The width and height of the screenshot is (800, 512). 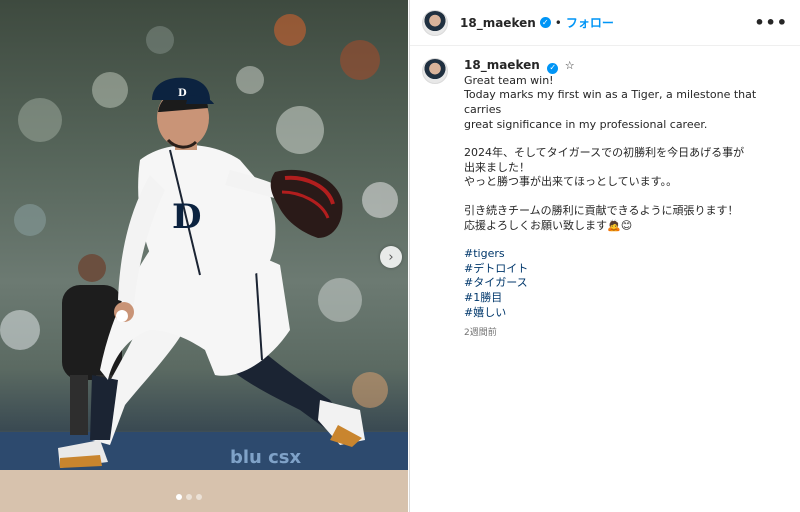 I want to click on next-photo-button: ›, so click(x=391, y=257).